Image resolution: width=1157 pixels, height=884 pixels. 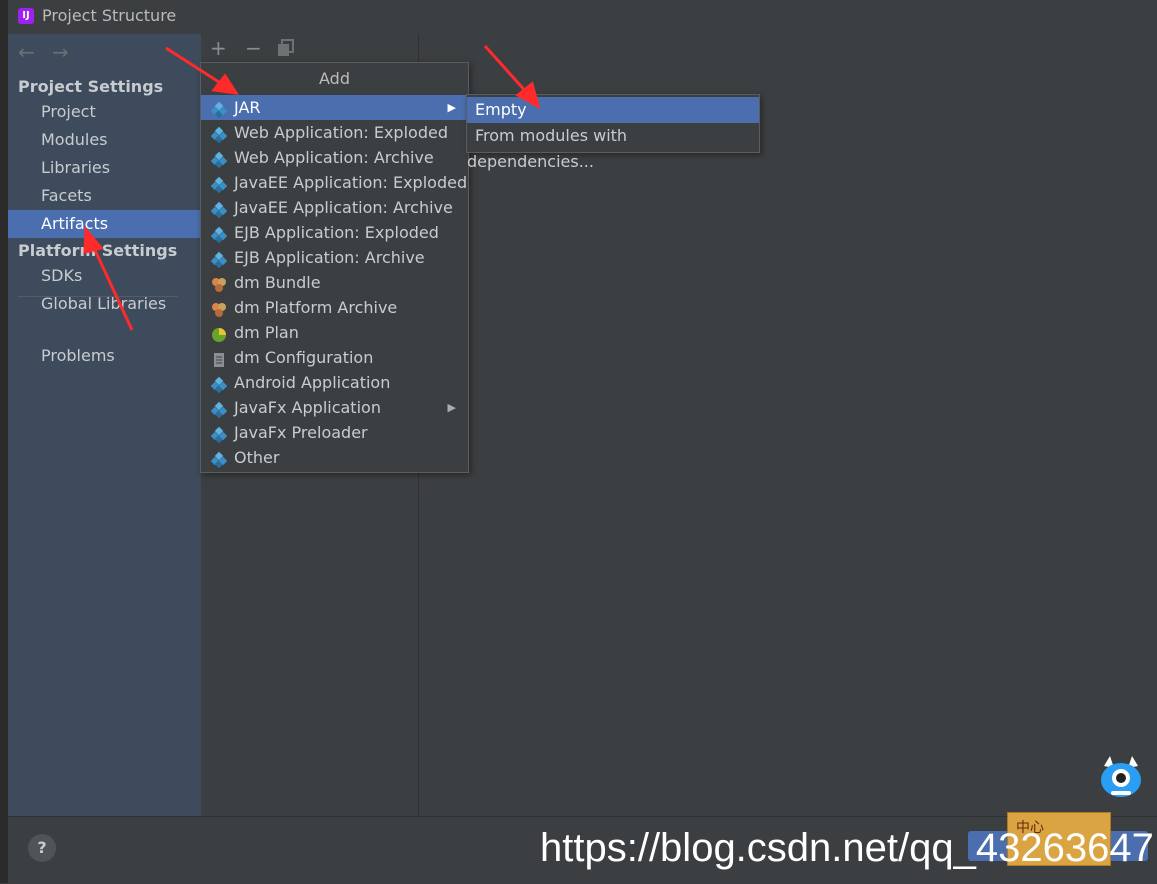 I want to click on menu-item-other: Other, so click(x=334, y=457).